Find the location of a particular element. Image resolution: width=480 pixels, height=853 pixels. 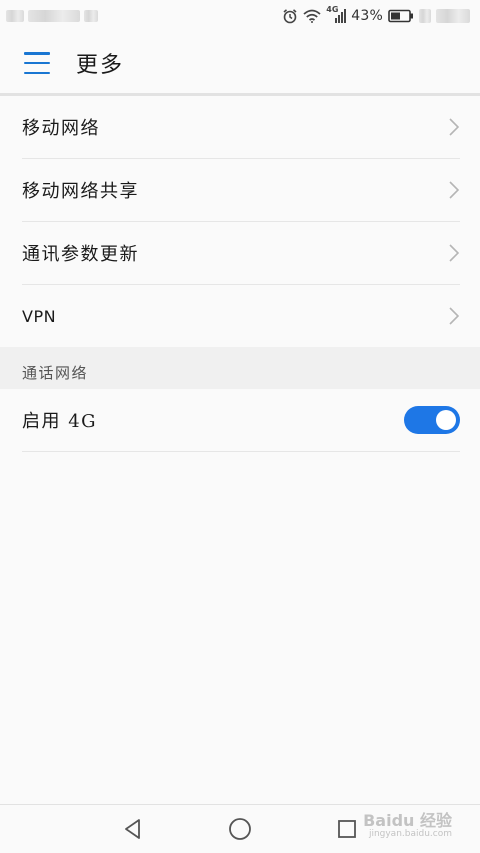

blurred-time is located at coordinates (425, 16).